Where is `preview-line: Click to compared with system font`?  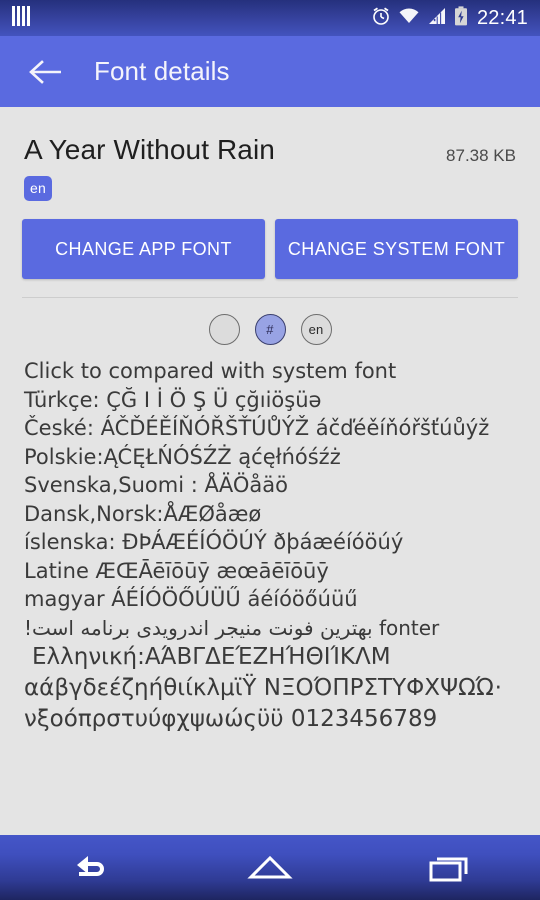
preview-line: Click to compared with system font is located at coordinates (210, 371).